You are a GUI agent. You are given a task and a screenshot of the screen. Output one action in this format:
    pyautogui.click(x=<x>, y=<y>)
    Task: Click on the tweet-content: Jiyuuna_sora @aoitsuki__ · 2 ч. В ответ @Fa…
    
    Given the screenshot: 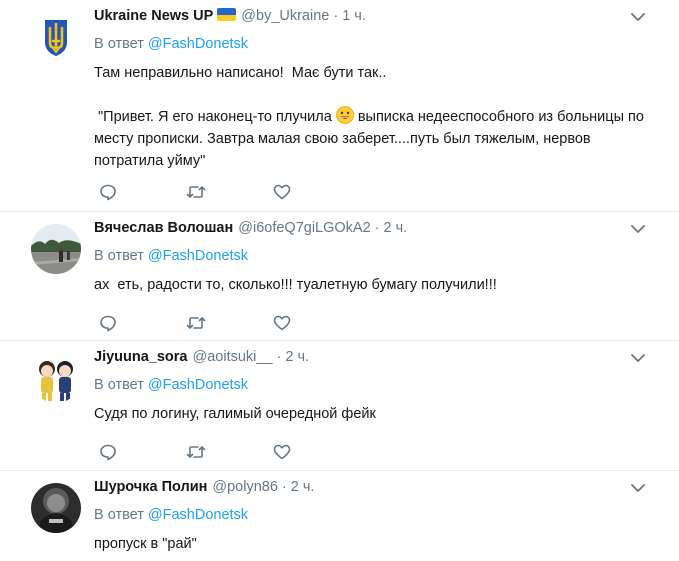 What is the action you would take?
    pyautogui.click(x=376, y=386)
    